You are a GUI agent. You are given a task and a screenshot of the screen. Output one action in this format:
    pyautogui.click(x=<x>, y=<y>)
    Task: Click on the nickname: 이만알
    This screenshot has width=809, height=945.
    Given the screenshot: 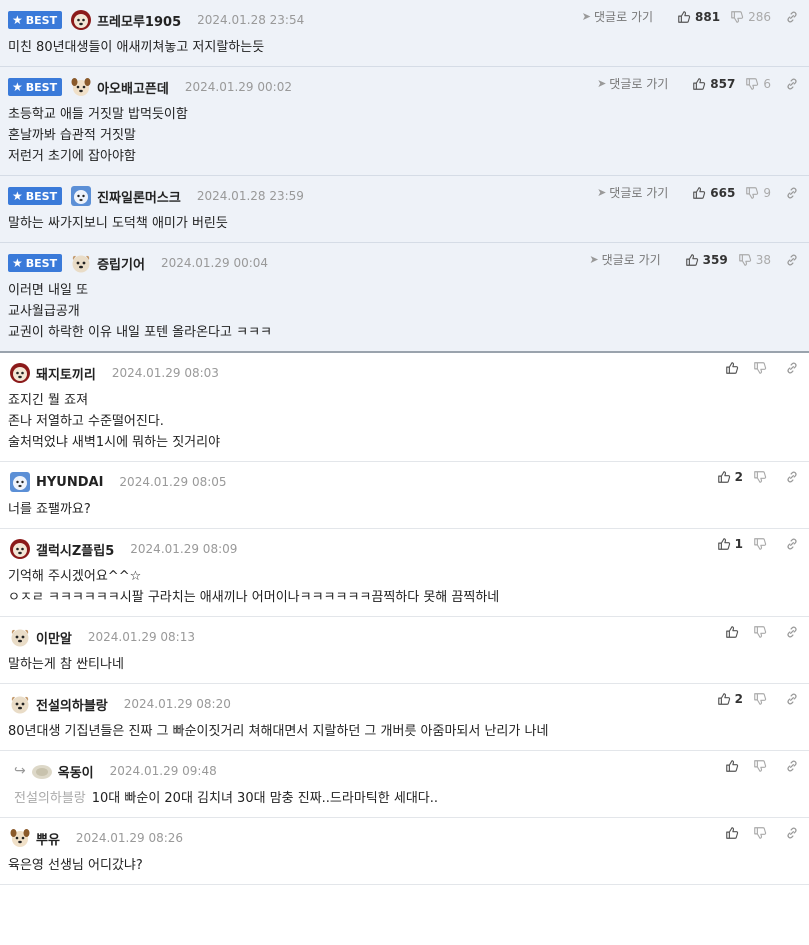 What is the action you would take?
    pyautogui.click(x=54, y=637)
    